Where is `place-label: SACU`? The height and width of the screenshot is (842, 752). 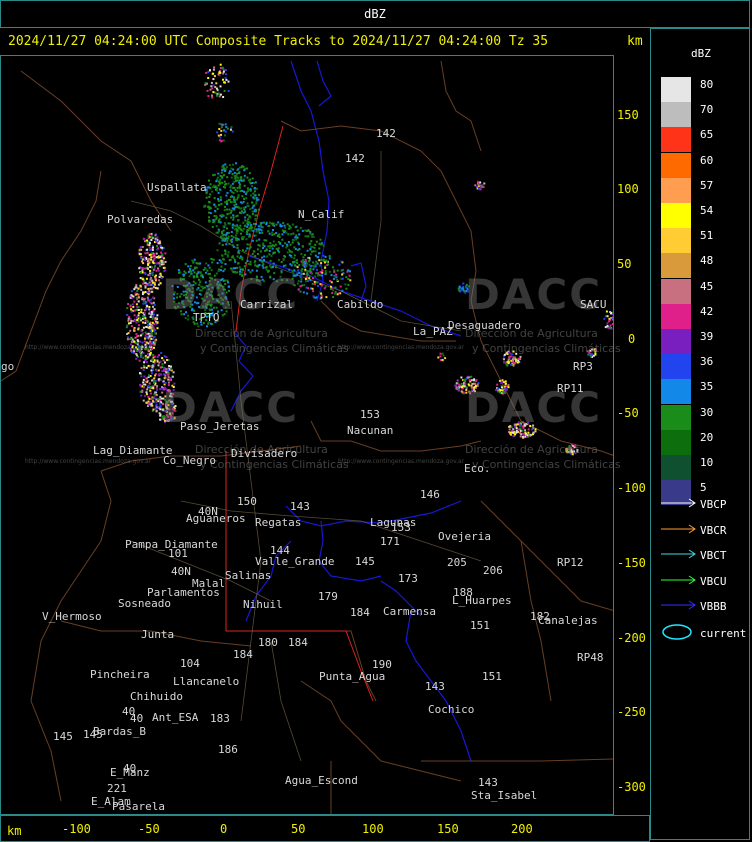 place-label: SACU is located at coordinates (593, 304).